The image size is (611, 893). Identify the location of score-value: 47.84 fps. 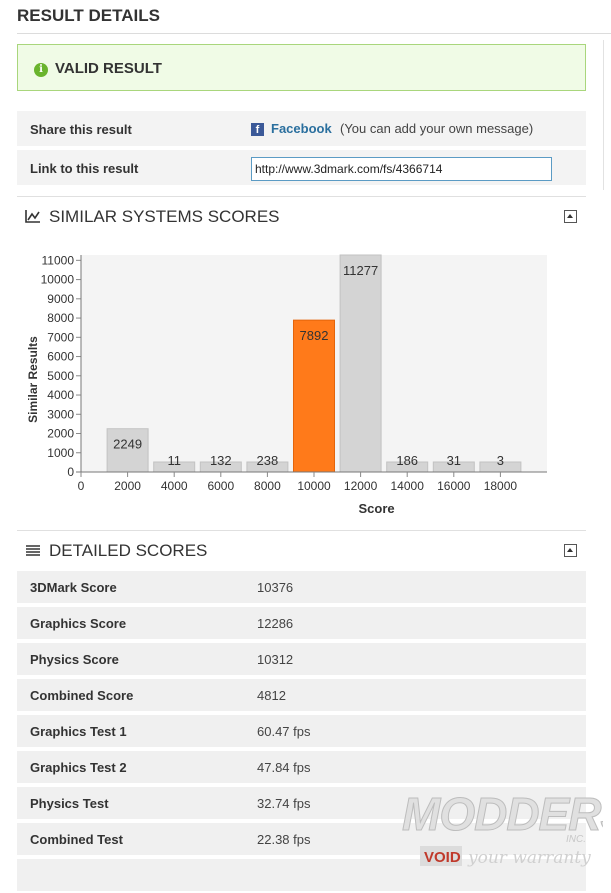
(284, 767).